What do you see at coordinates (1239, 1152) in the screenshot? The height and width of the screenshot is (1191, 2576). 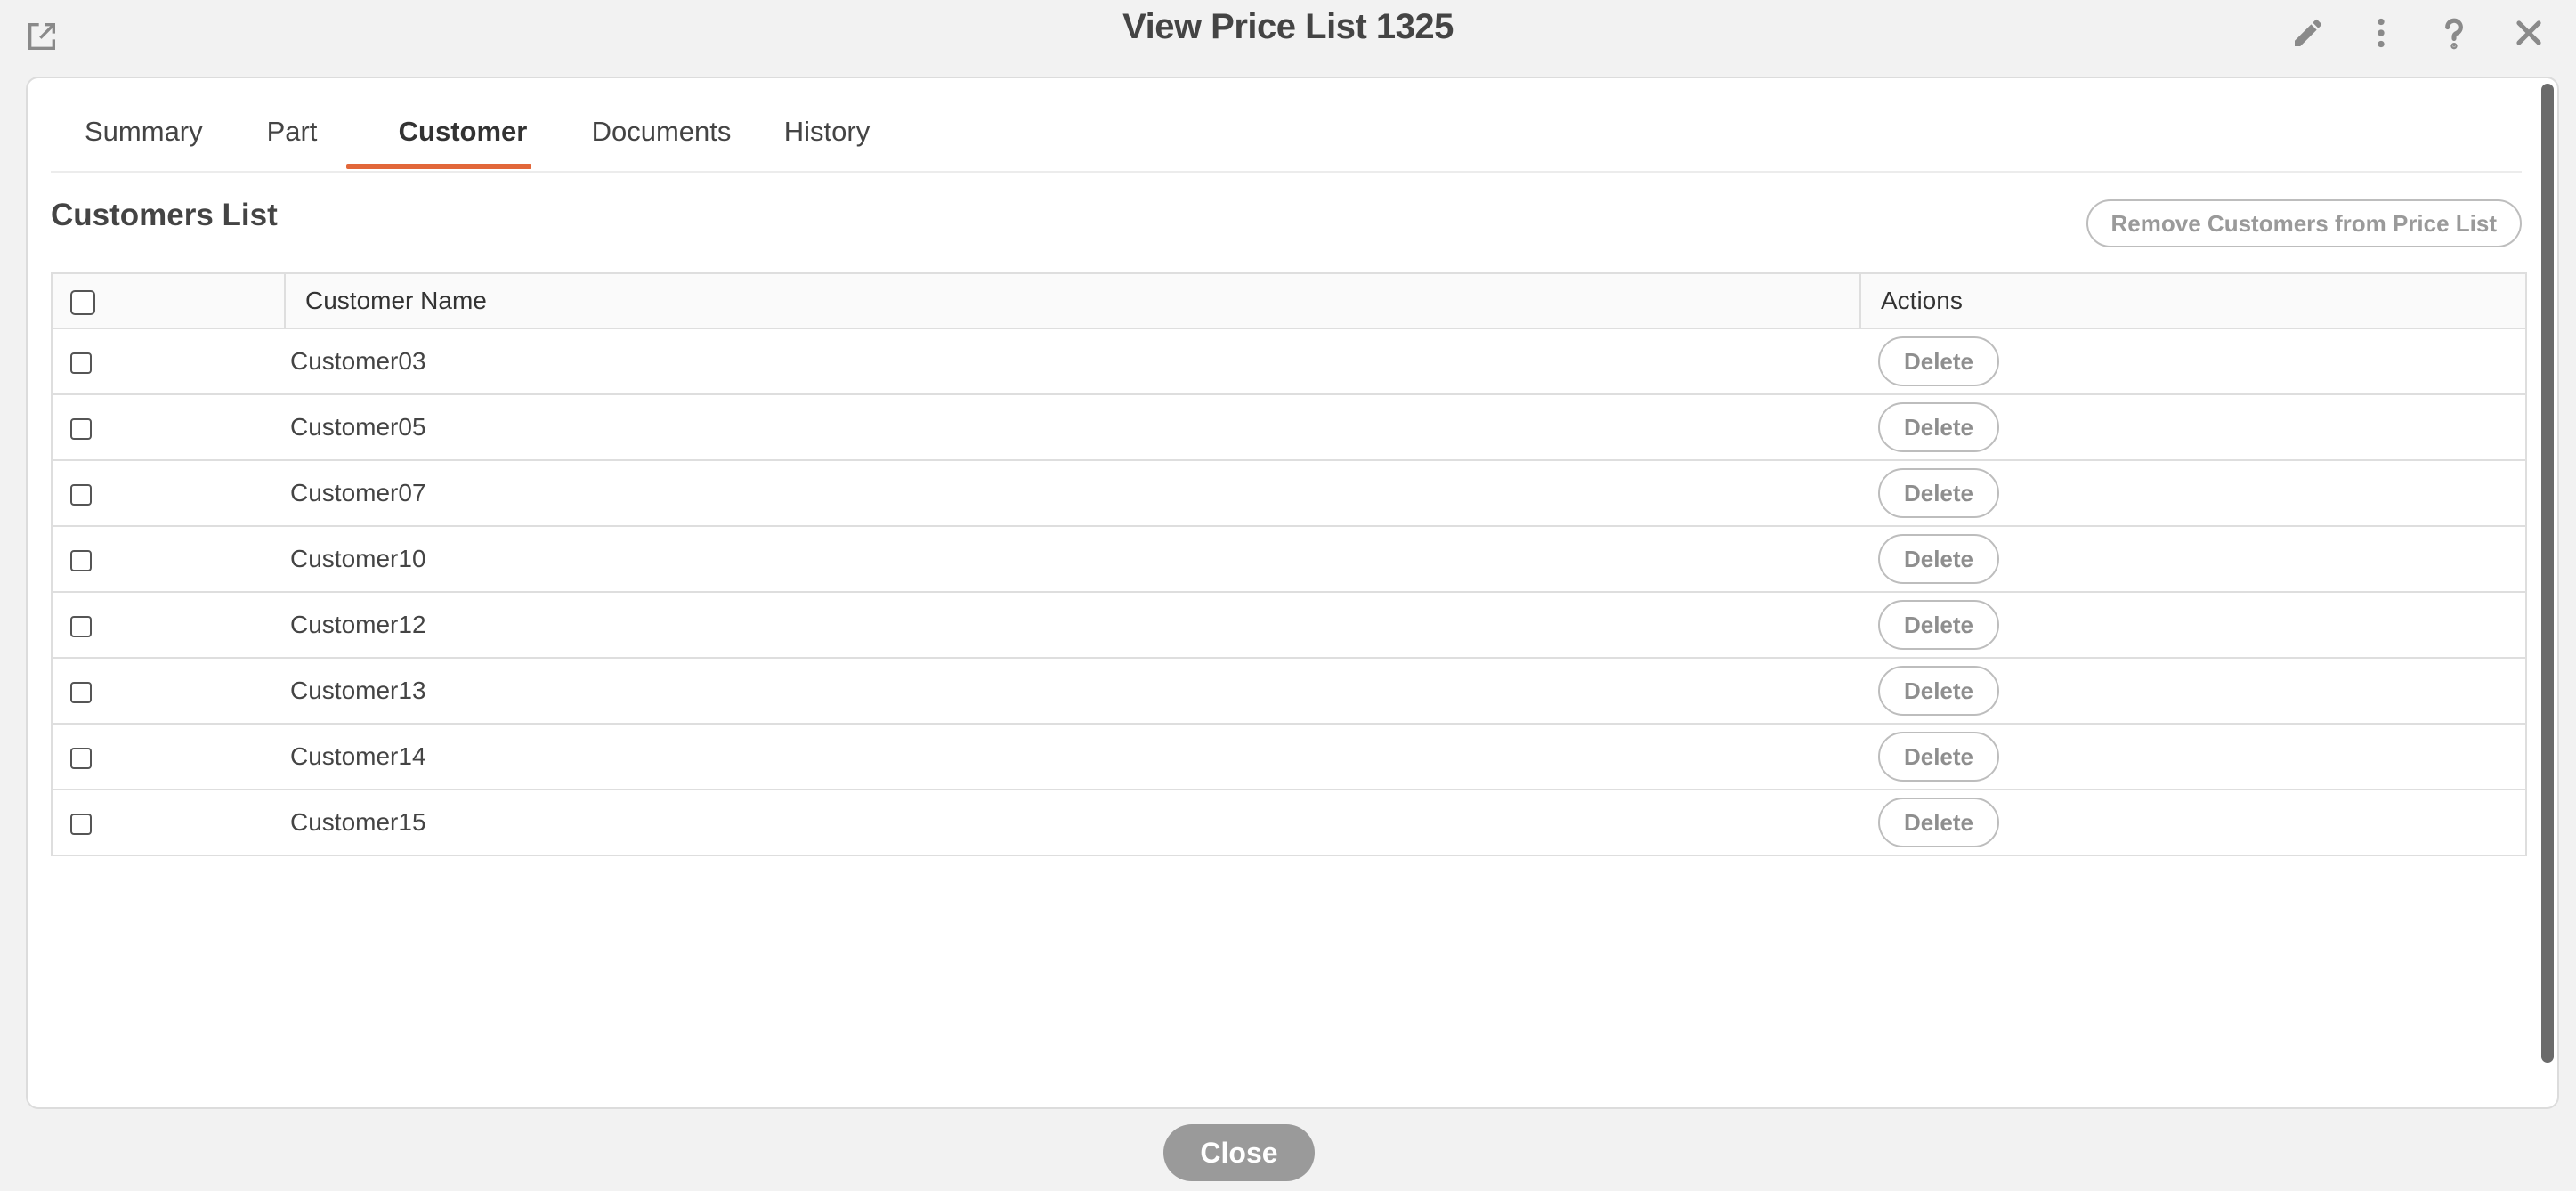 I see `close-button: Close` at bounding box center [1239, 1152].